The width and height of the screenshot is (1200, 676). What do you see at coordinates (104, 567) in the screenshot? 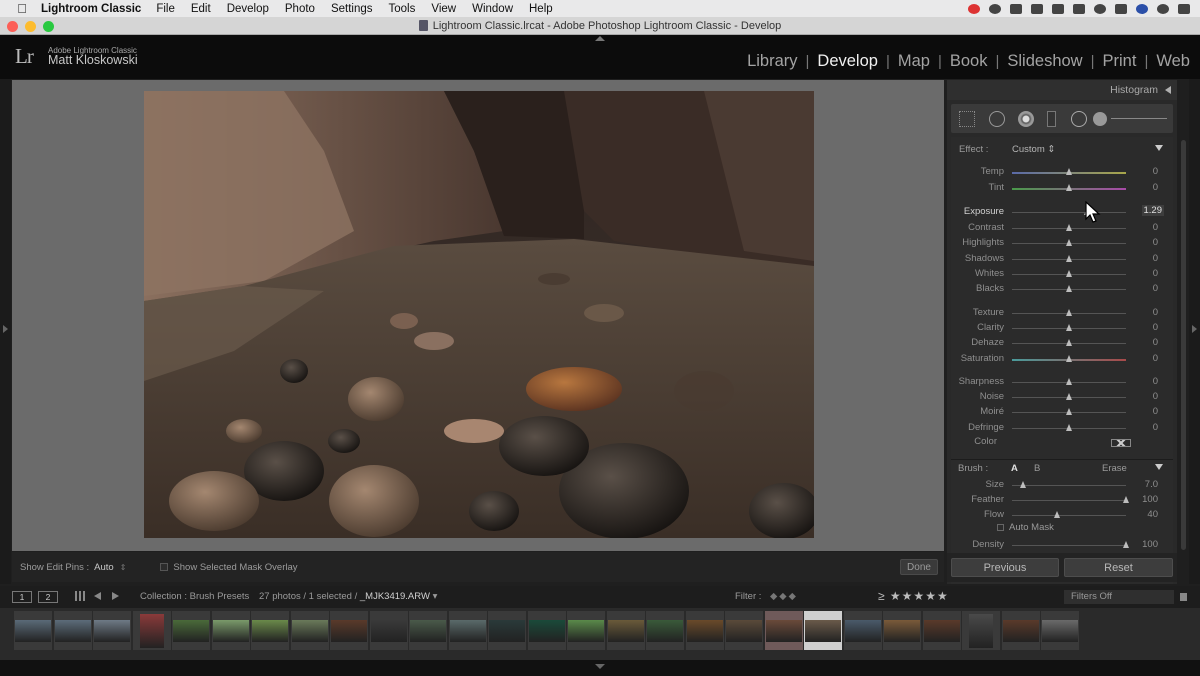
I see `show-edit-pins-select: Auto` at bounding box center [104, 567].